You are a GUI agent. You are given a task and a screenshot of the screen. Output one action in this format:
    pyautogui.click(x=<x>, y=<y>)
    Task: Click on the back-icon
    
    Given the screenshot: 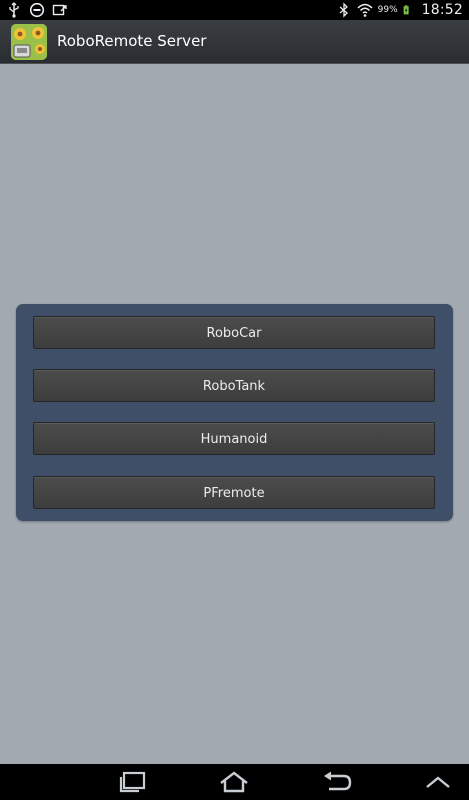 What is the action you would take?
    pyautogui.click(x=337, y=782)
    